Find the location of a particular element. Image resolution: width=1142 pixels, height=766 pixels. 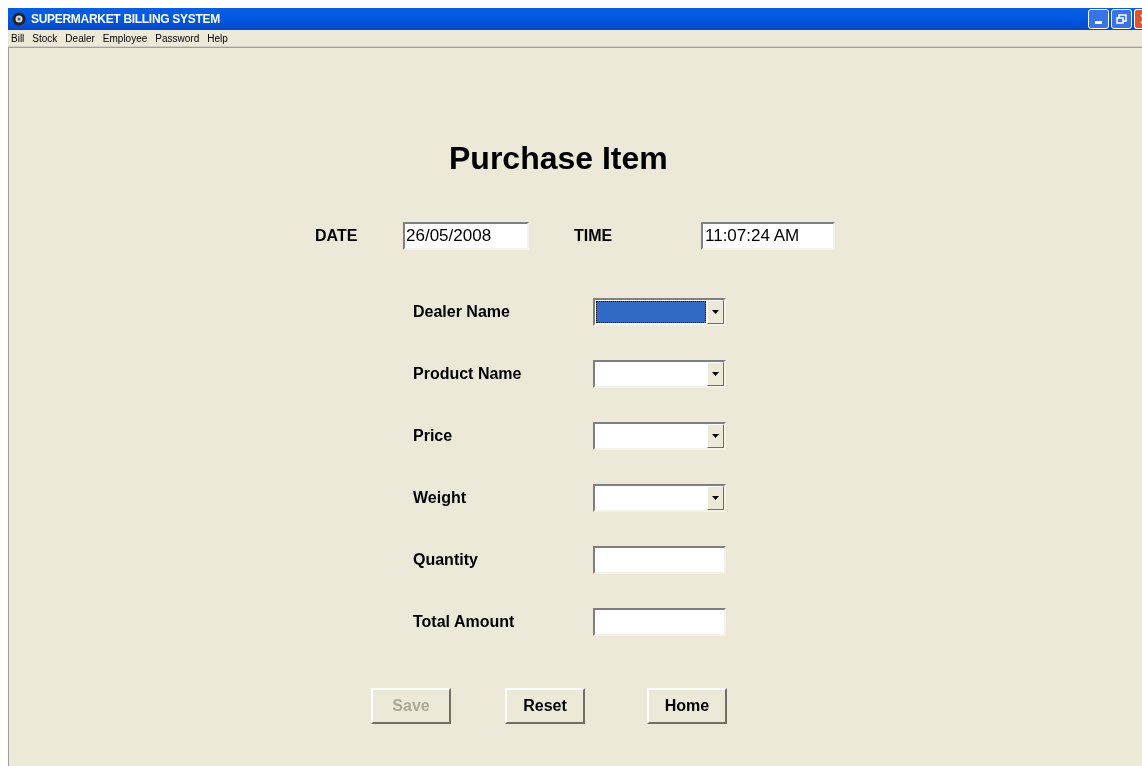

menu-item: Help is located at coordinates (217, 38).